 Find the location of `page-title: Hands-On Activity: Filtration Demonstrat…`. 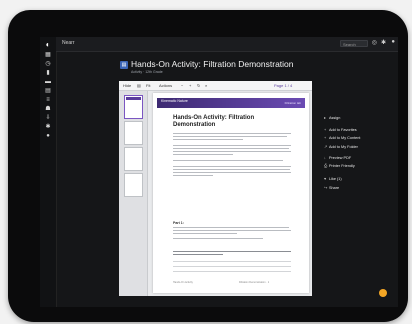

page-title: Hands-On Activity: Filtration Demonstrat… is located at coordinates (212, 64).